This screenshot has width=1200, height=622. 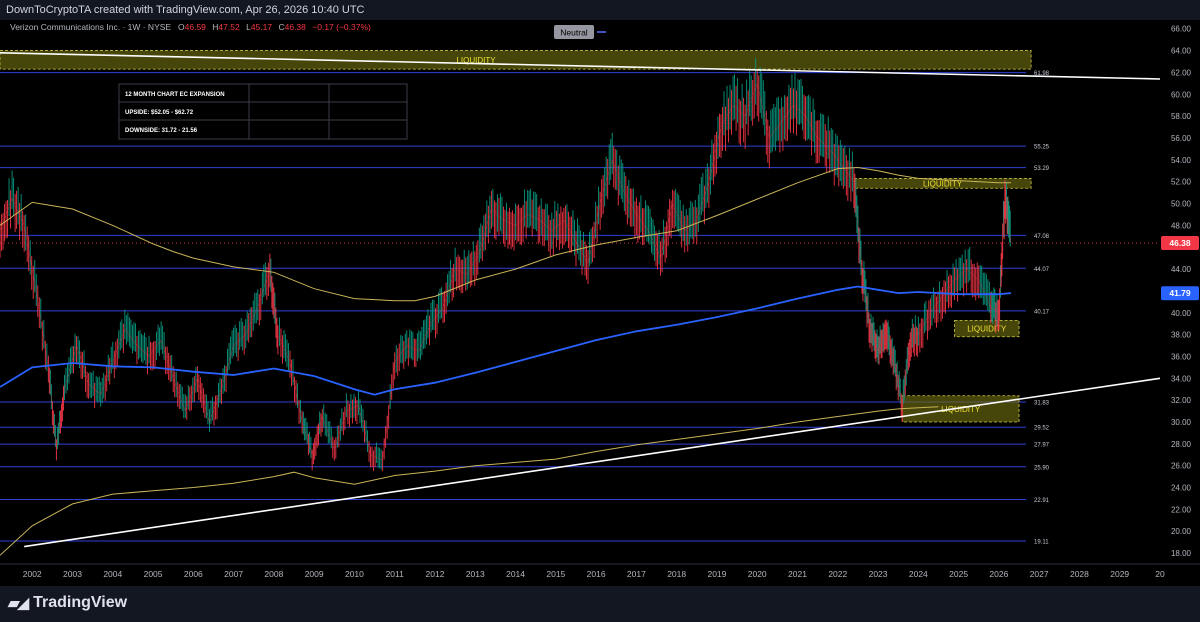 I want to click on info-table-row-downside: DOWNSIDE: 31.72 - 21.56, so click(x=161, y=131).